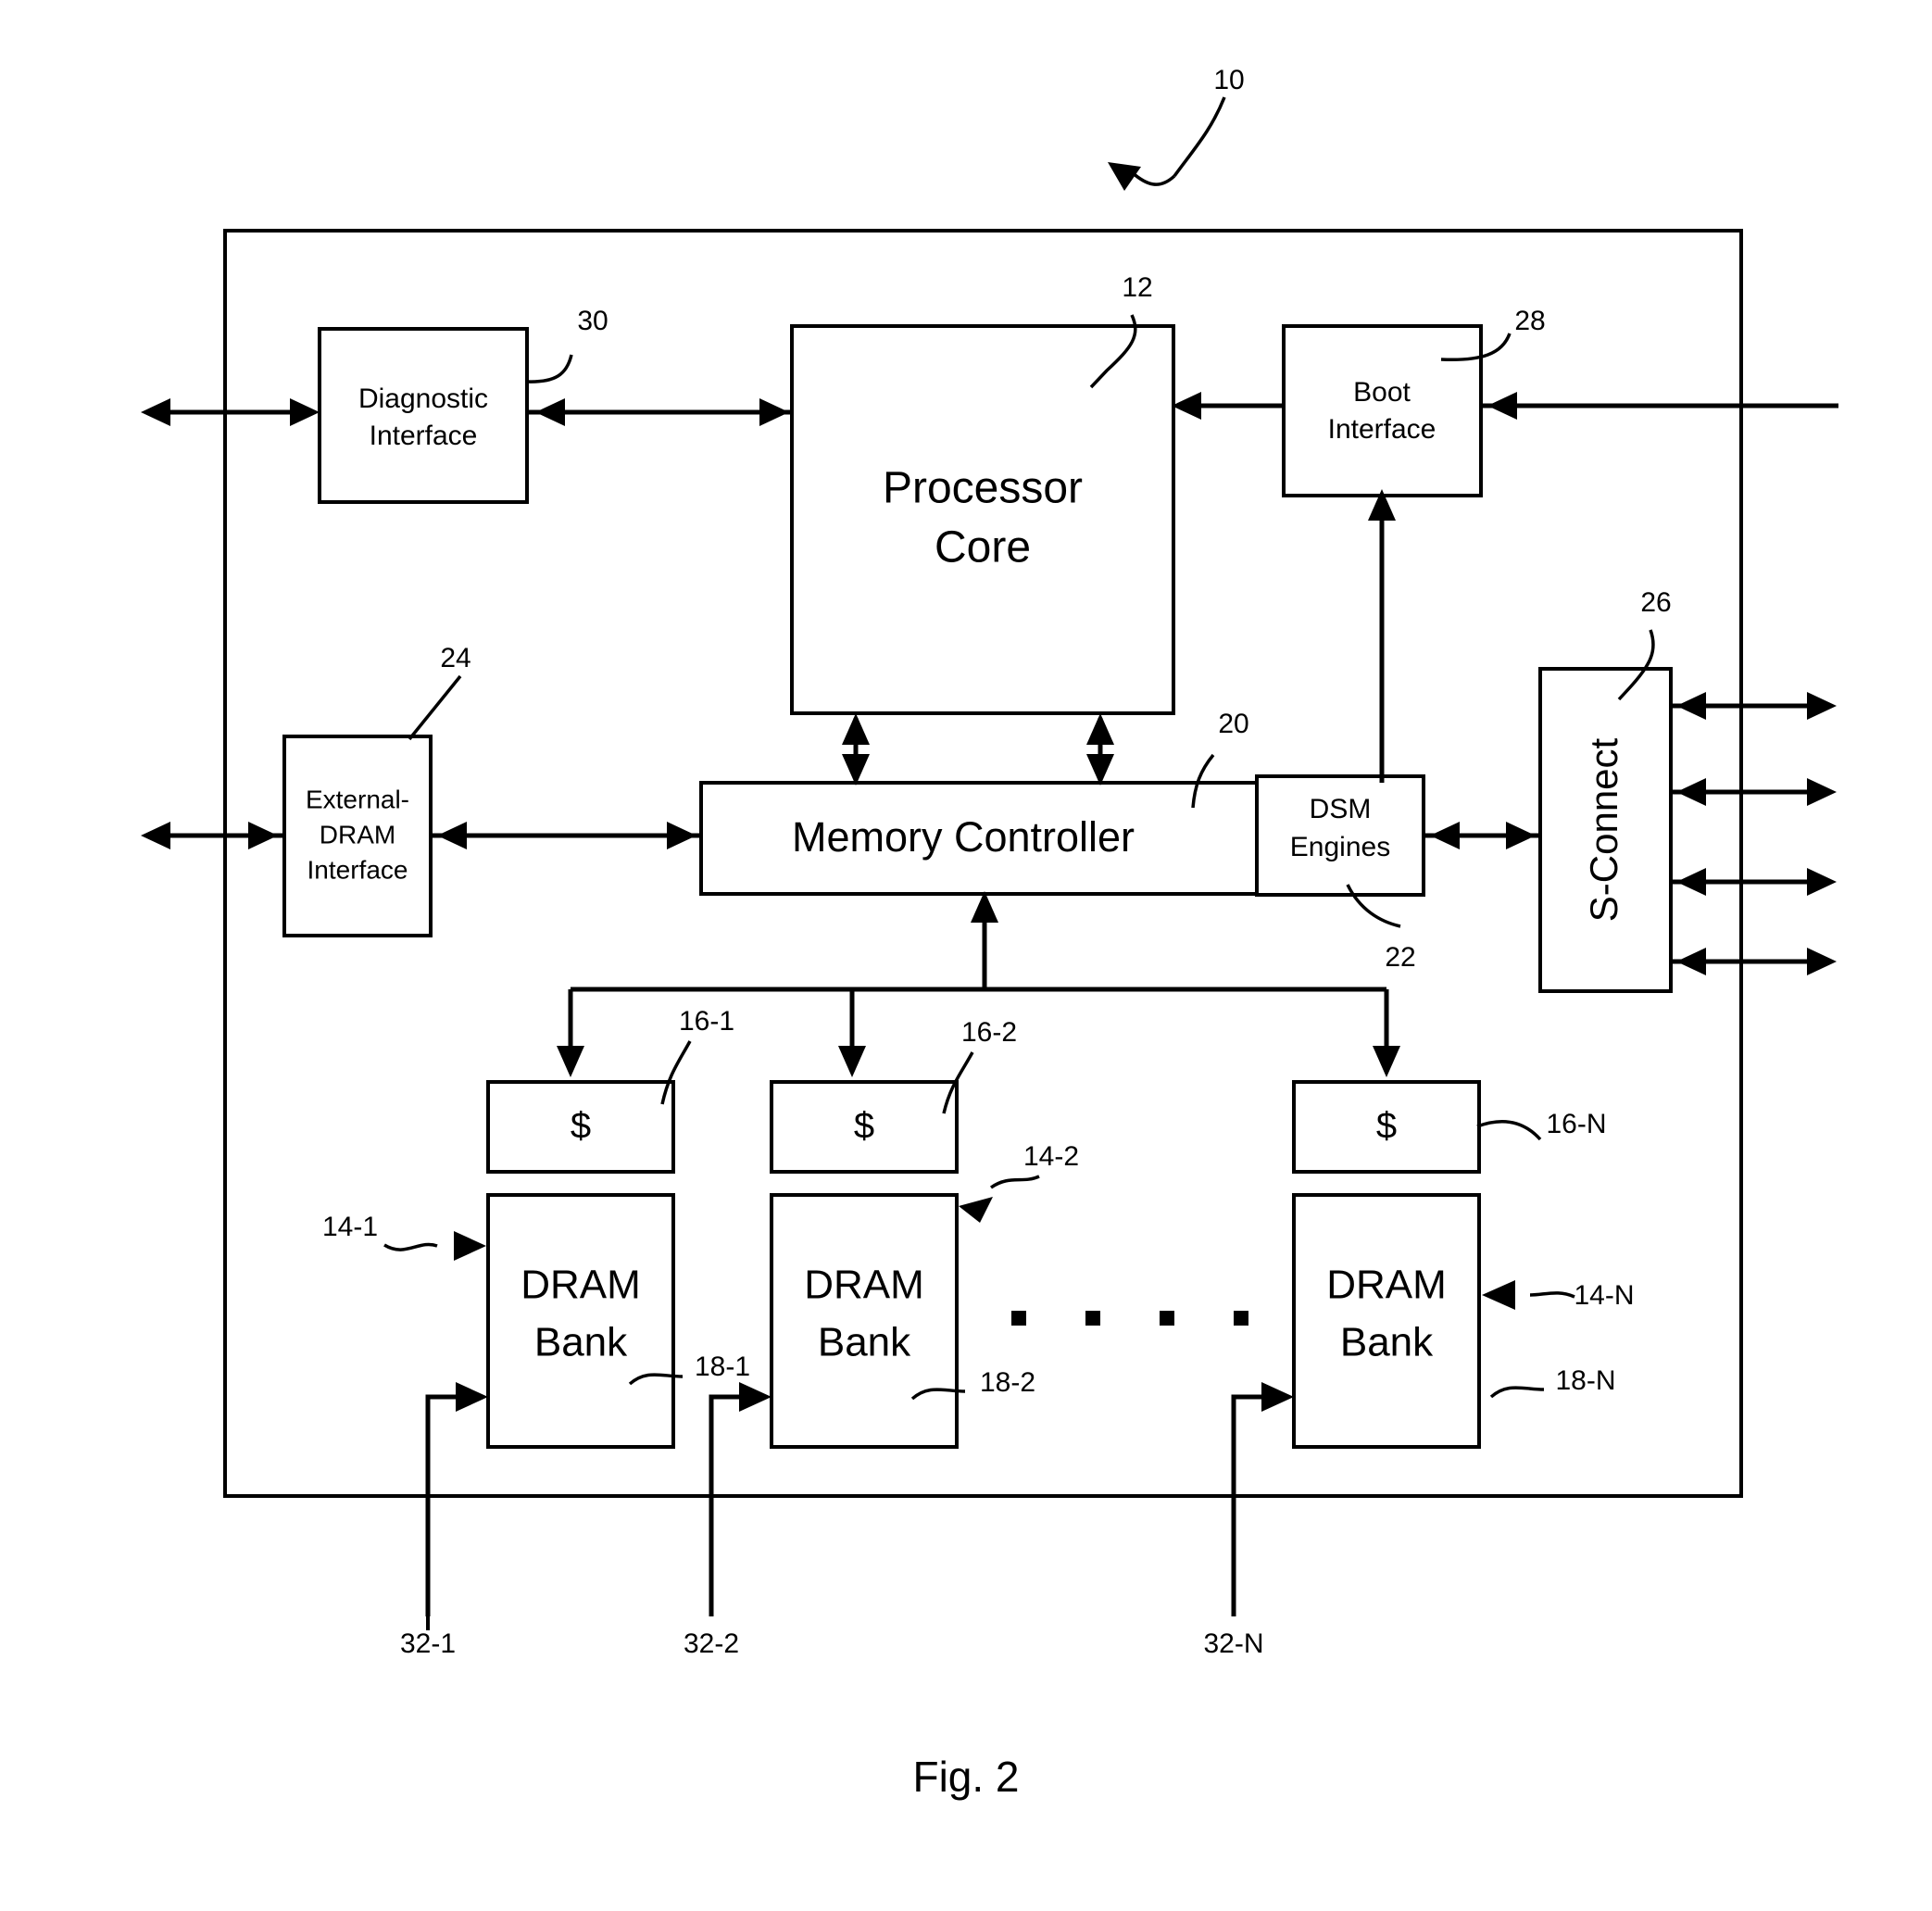 This screenshot has height=1911, width=1932. I want to click on external-dram-interface-label-line3: Interface, so click(357, 870).